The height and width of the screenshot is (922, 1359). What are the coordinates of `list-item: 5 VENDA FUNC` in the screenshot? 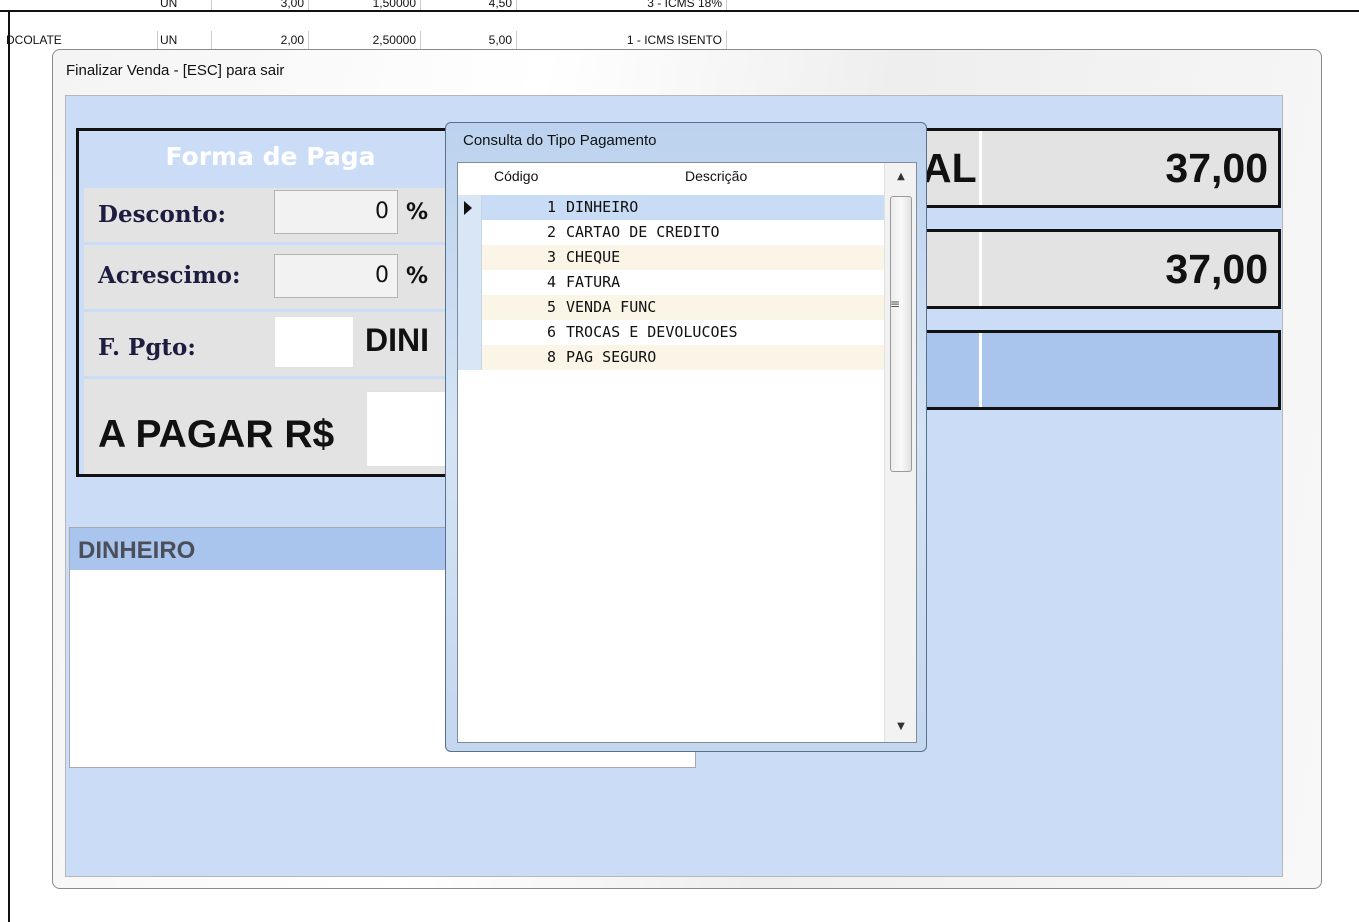 It's located at (671, 307).